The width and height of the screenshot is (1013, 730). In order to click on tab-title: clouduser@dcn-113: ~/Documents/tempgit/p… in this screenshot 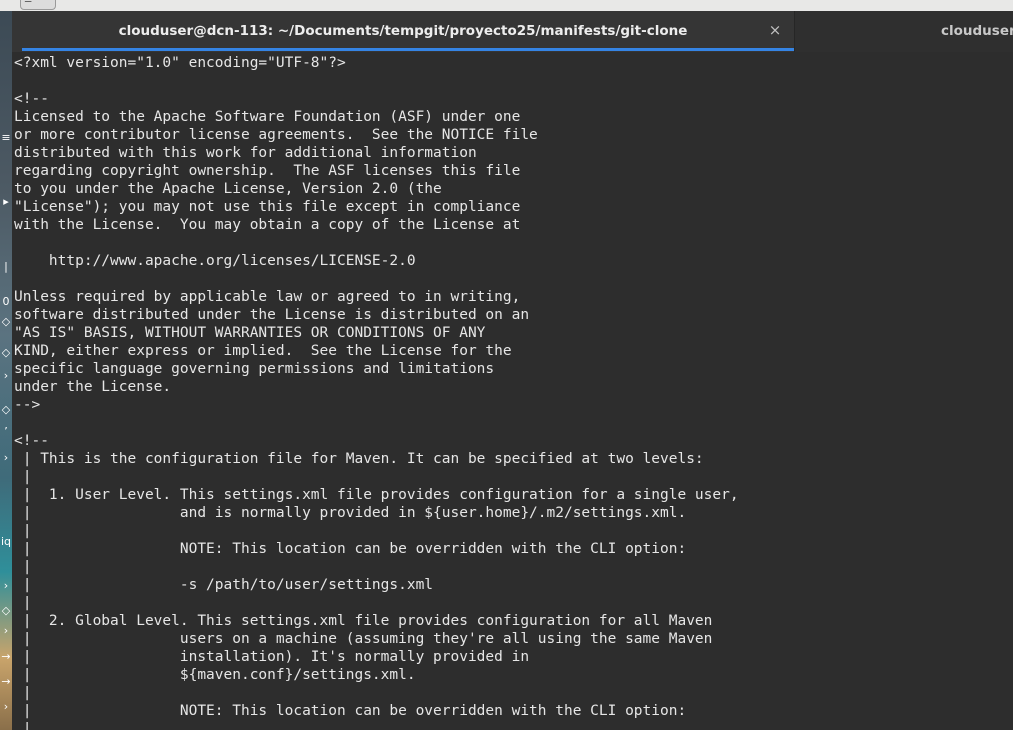, I will do `click(403, 31)`.